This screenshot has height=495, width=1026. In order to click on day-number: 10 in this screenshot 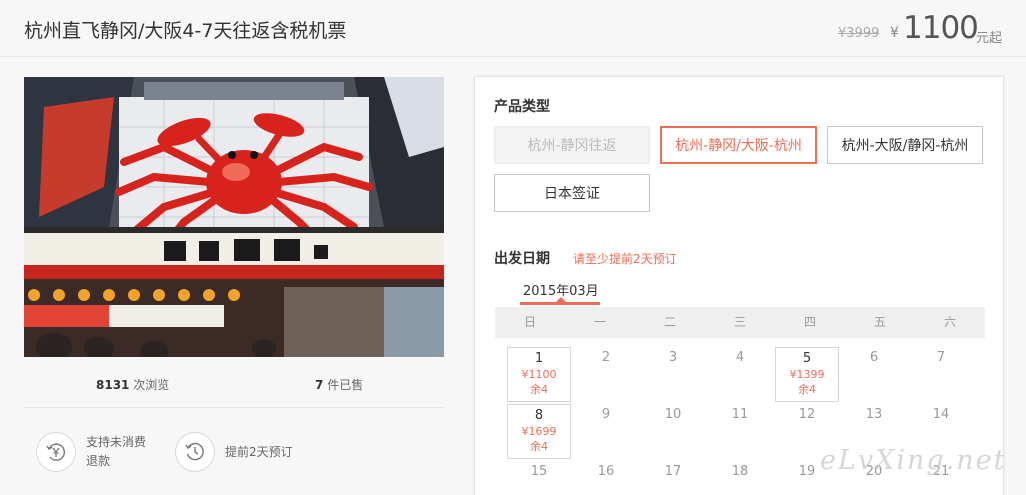, I will do `click(673, 414)`.